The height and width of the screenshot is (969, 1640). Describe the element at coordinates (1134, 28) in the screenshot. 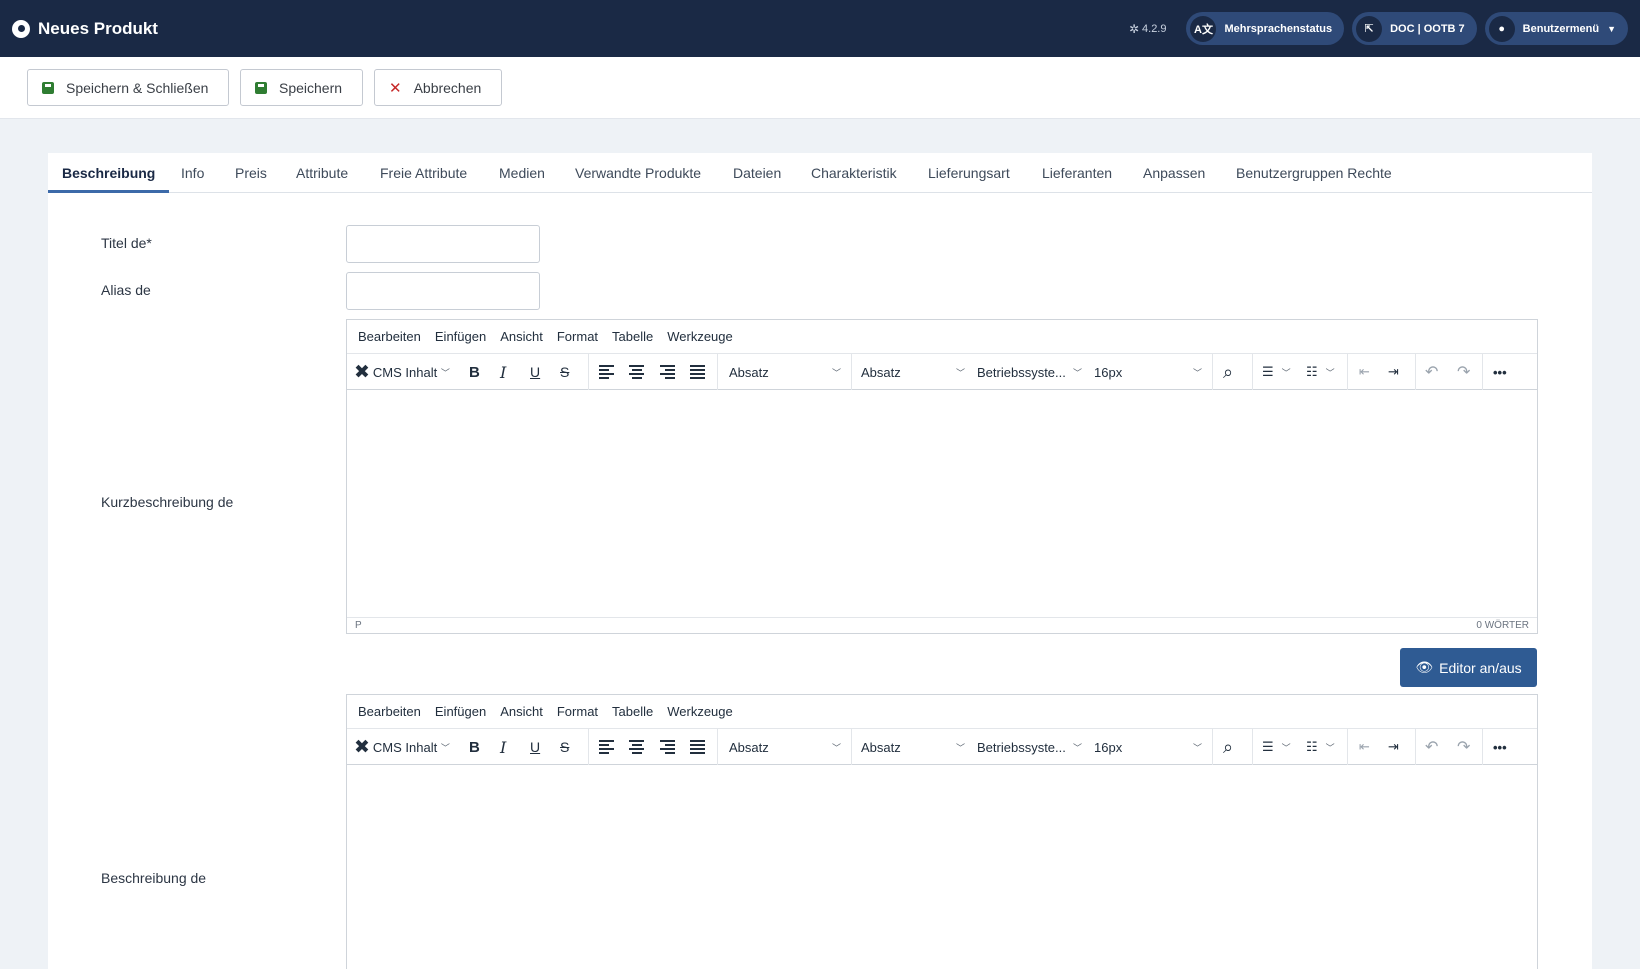

I see `joomla-icon: ✲` at that location.